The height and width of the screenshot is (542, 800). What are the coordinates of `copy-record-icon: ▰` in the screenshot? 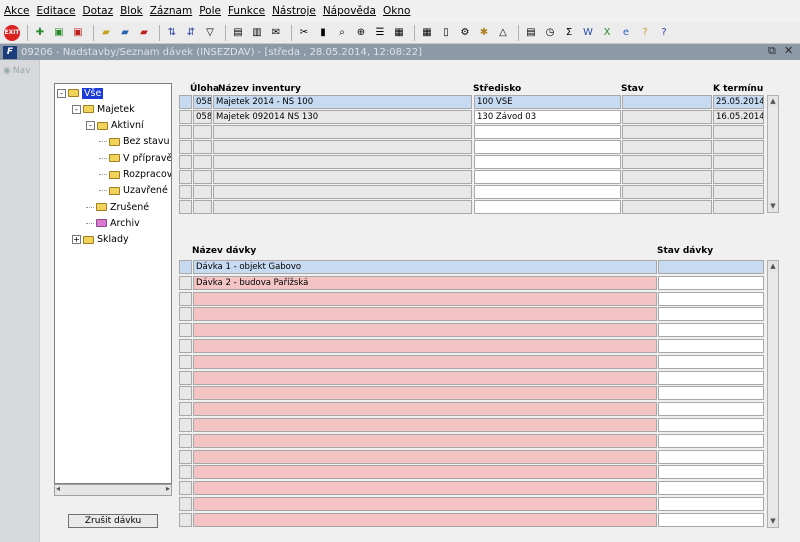 It's located at (125, 33).